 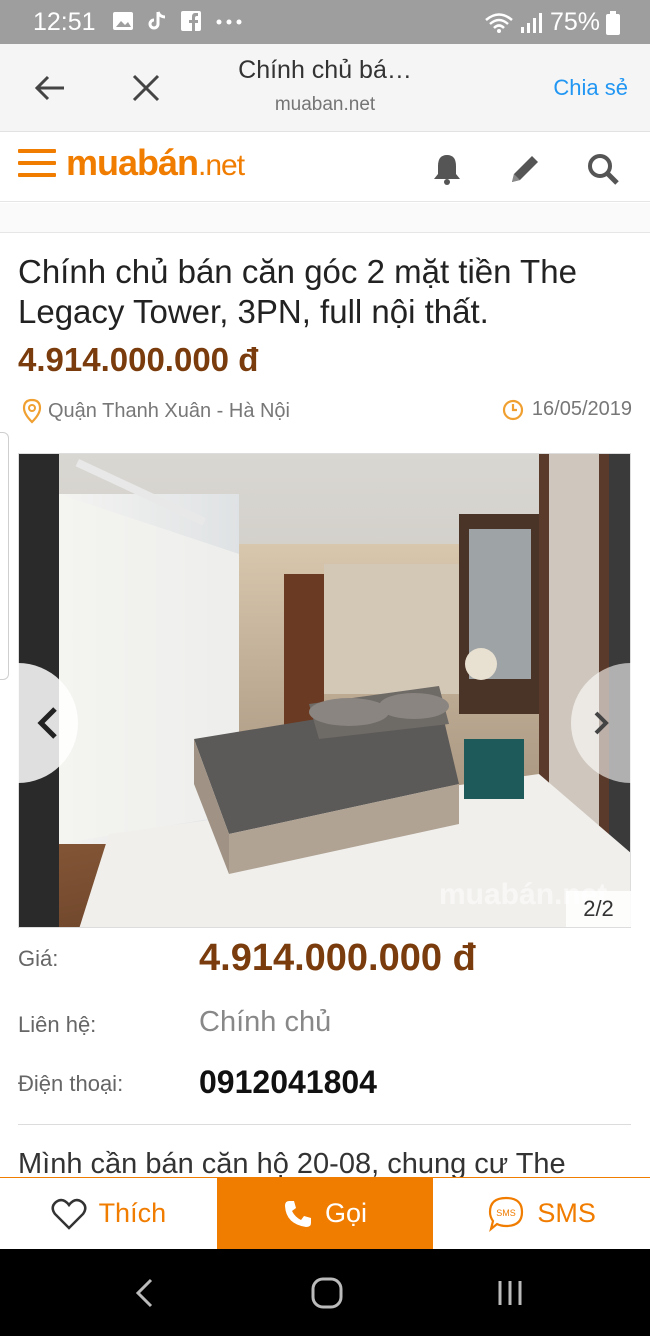 What do you see at coordinates (191, 21) in the screenshot?
I see `facebook-icon` at bounding box center [191, 21].